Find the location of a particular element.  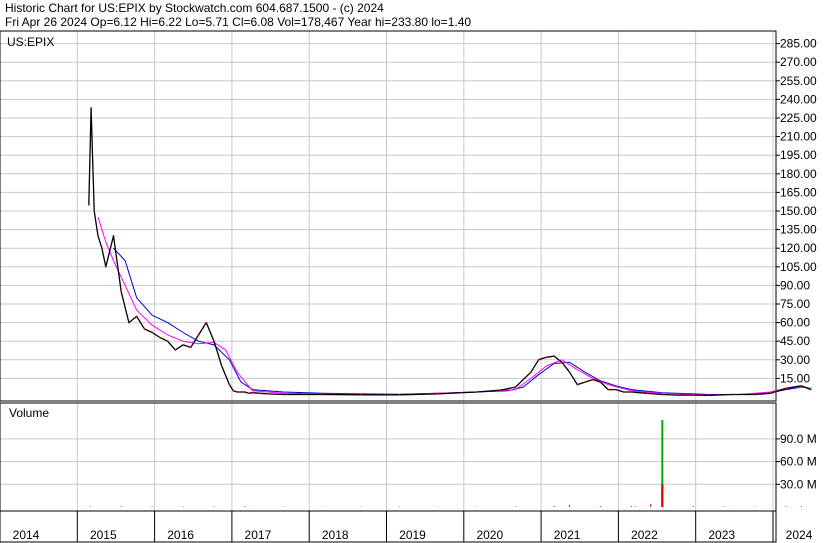

price-tick-label: 255.00 is located at coordinates (798, 81).